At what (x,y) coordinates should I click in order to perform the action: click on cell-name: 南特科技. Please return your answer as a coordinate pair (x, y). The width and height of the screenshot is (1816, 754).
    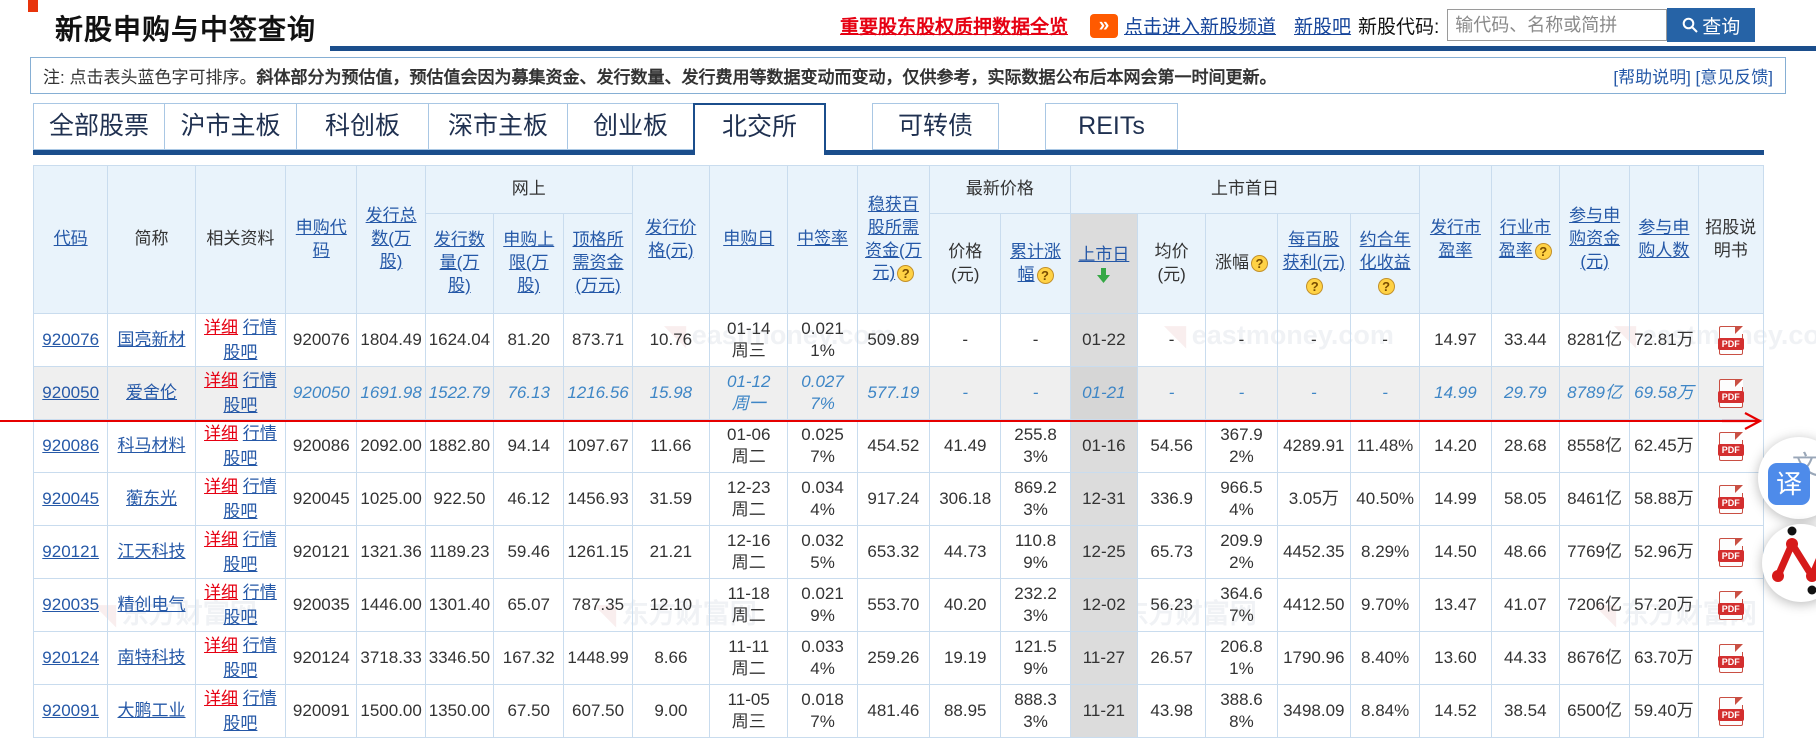
    Looking at the image, I should click on (151, 658).